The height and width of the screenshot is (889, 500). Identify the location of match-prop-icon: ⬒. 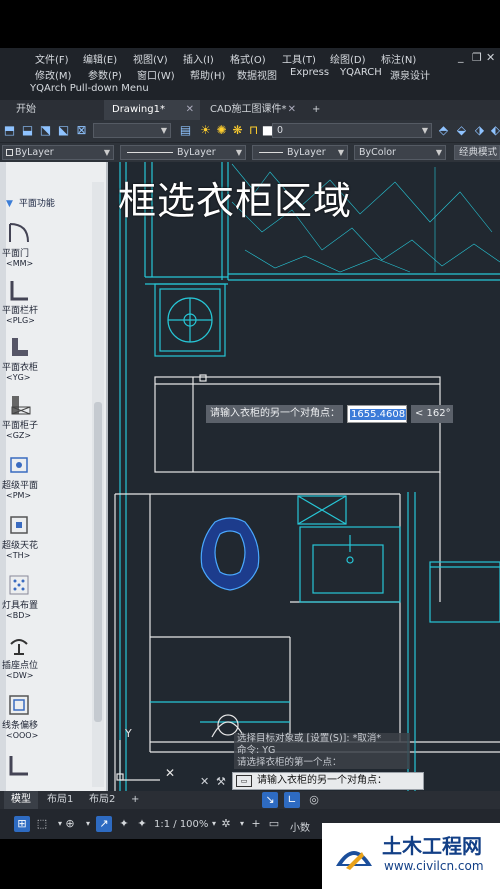
(9, 130).